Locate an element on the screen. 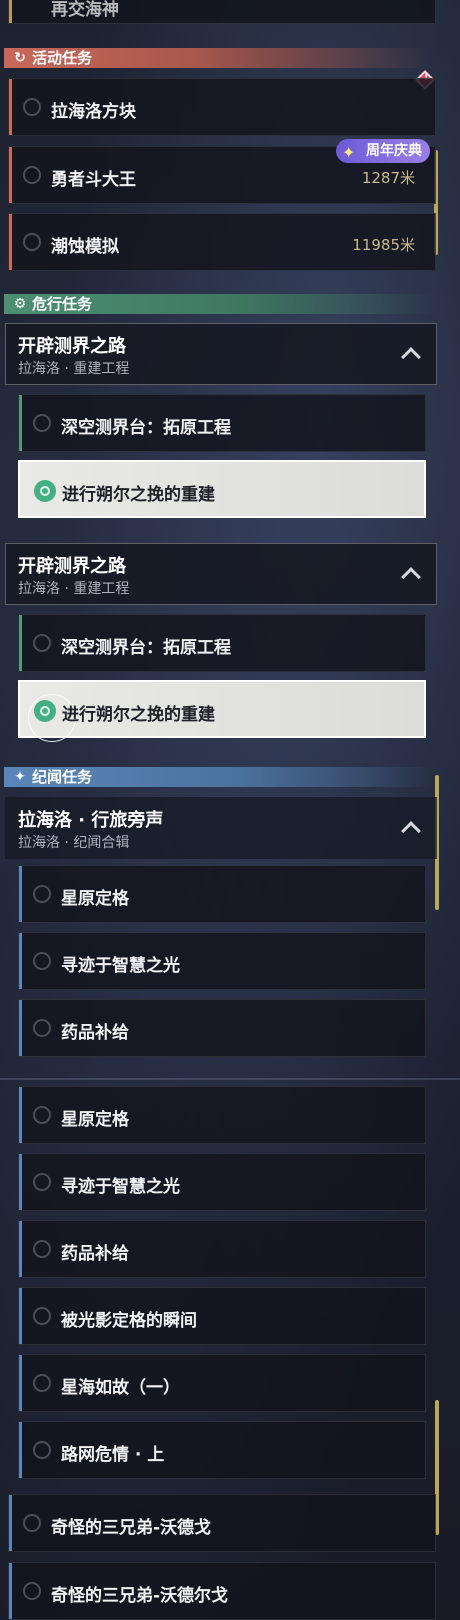 Image resolution: width=460 pixels, height=1620 pixels. gear-badge-icon: ⚙ is located at coordinates (20, 304).